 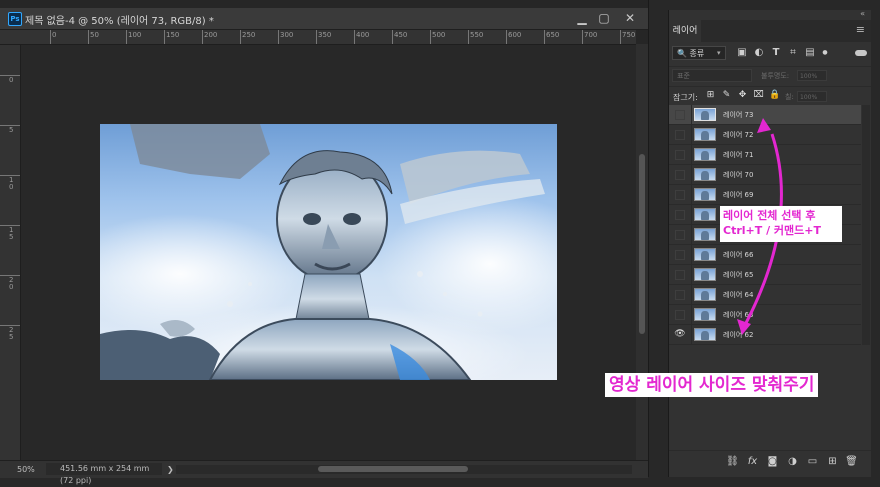 I want to click on annotation-caption: 영상 레이어 사이즈 맞춰주기, so click(x=712, y=385).